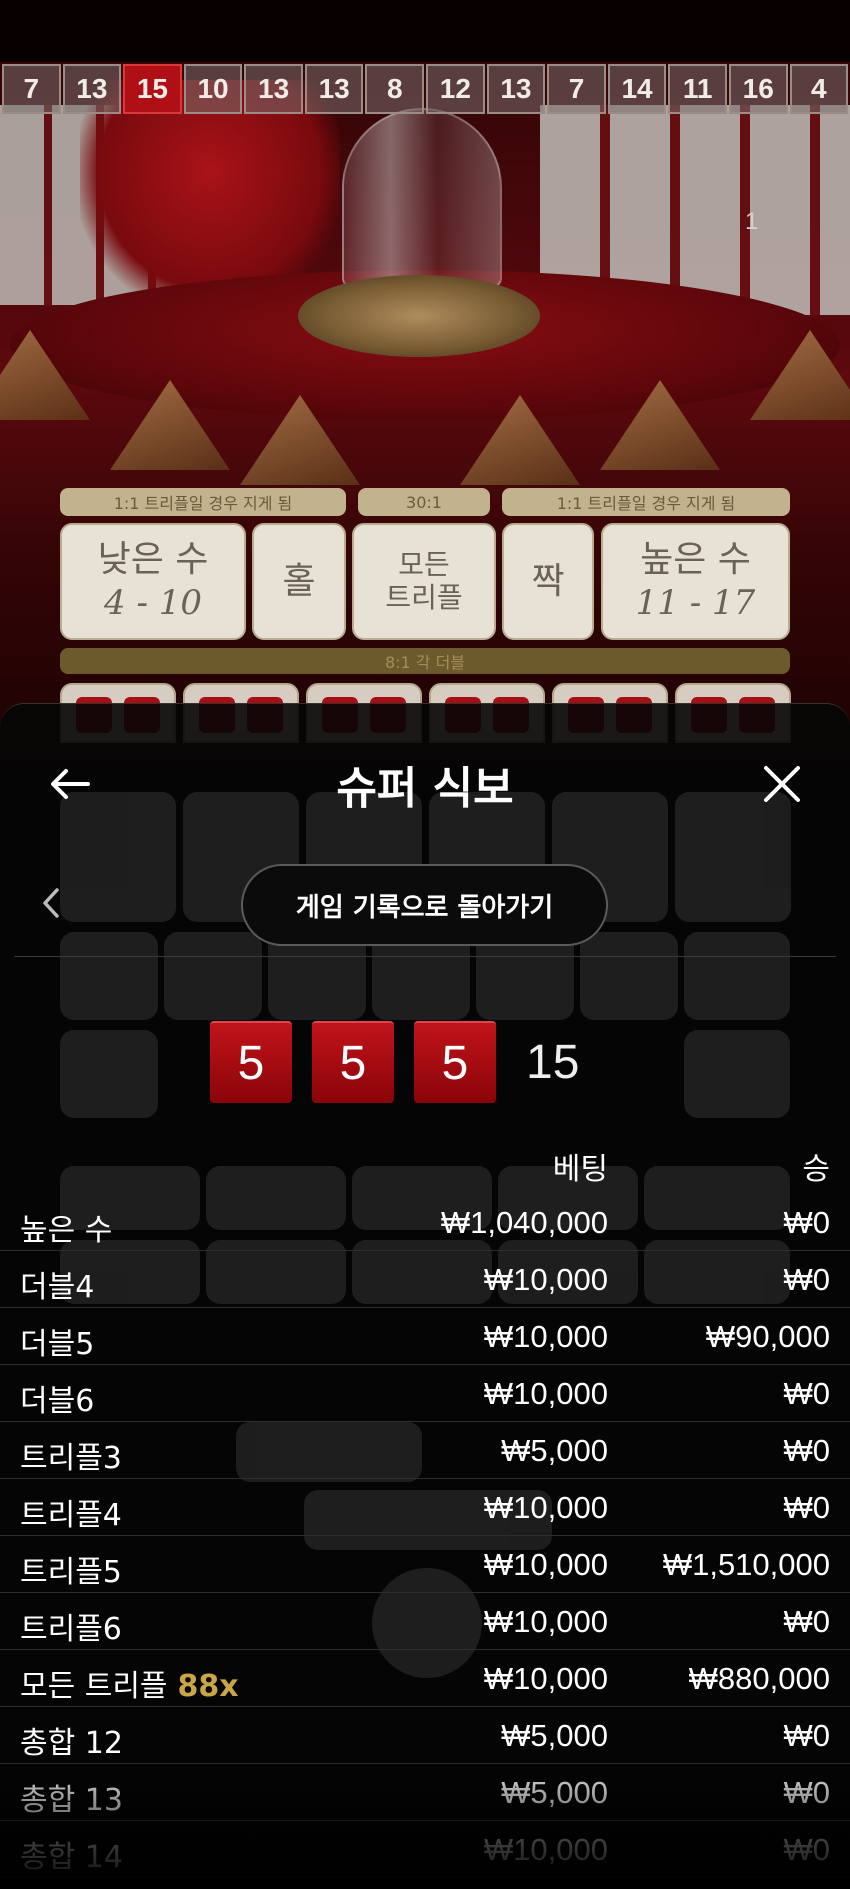  I want to click on bet-name-text: 트리플5, so click(71, 1572).